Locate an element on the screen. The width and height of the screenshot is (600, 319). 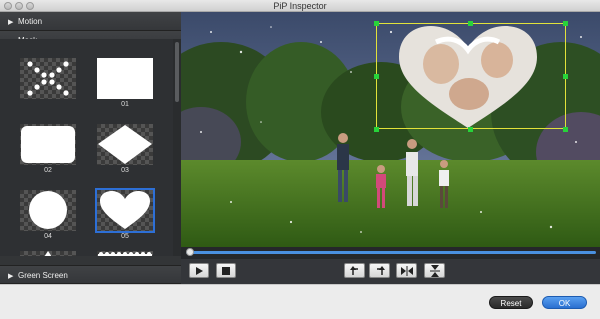
rounded-rectangle-mask-icon is located at coordinates (48, 144).